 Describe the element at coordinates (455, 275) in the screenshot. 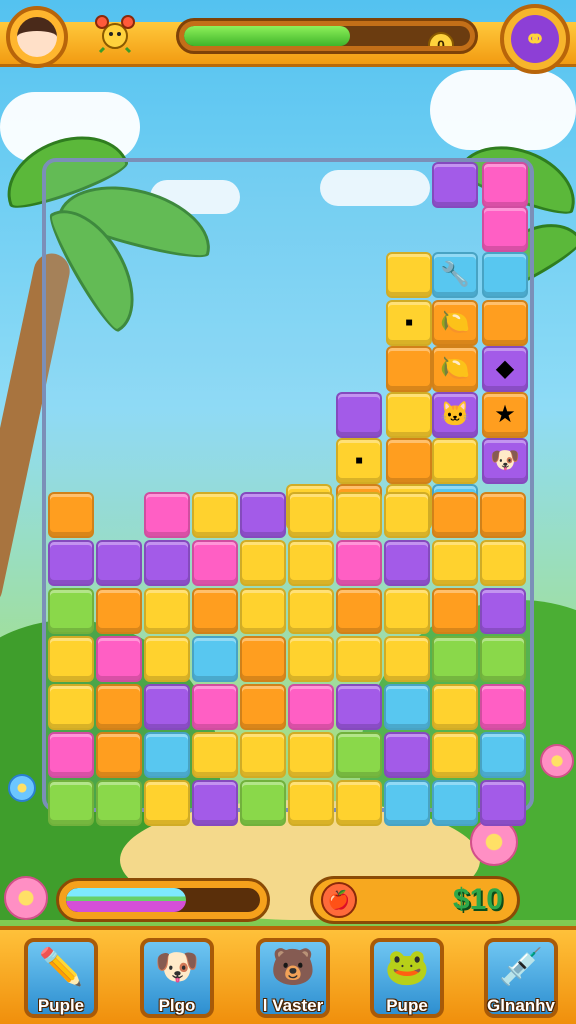

I see `board-tile: 🔧` at that location.